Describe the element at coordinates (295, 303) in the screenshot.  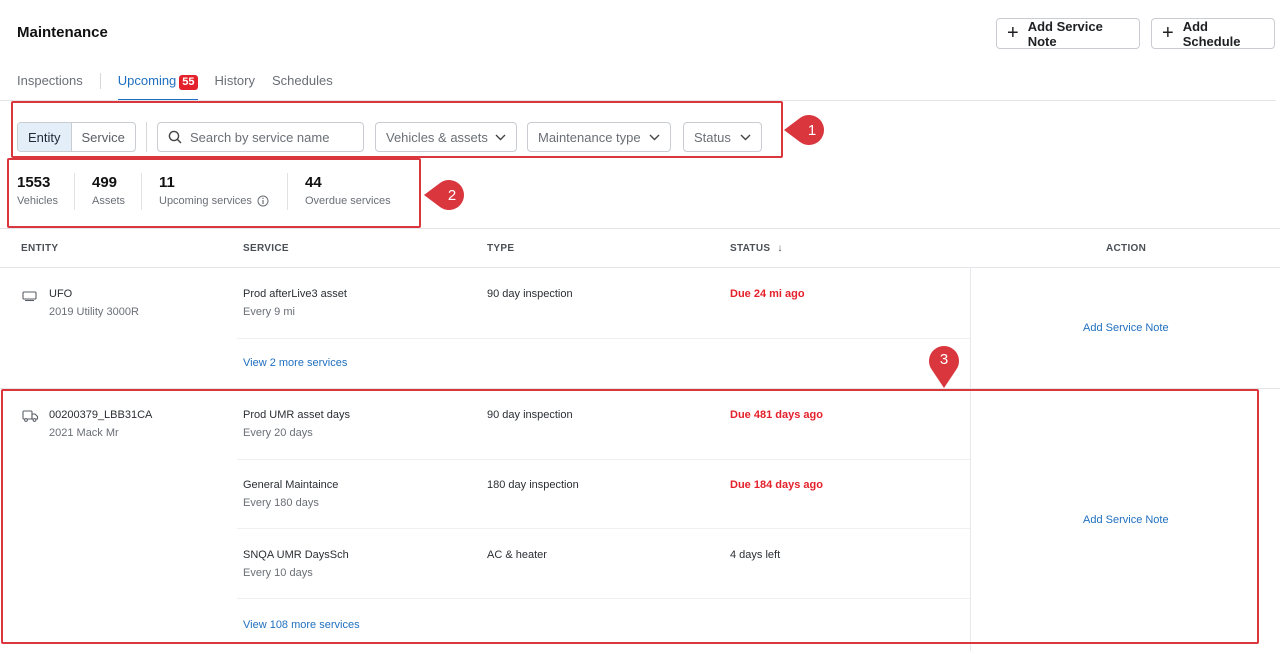
I see `service-cell: Prod afterLive3 asset Every 9 mi` at that location.